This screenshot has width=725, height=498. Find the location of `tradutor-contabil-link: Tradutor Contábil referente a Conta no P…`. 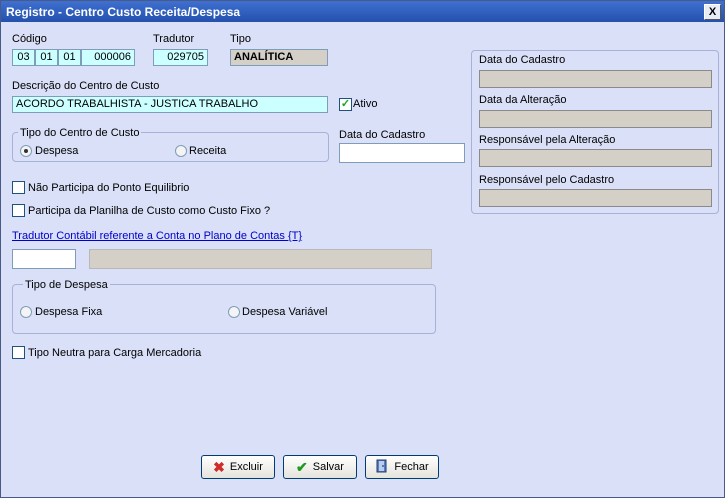

tradutor-contabil-link: Tradutor Contábil referente a Conta no P… is located at coordinates (157, 236).